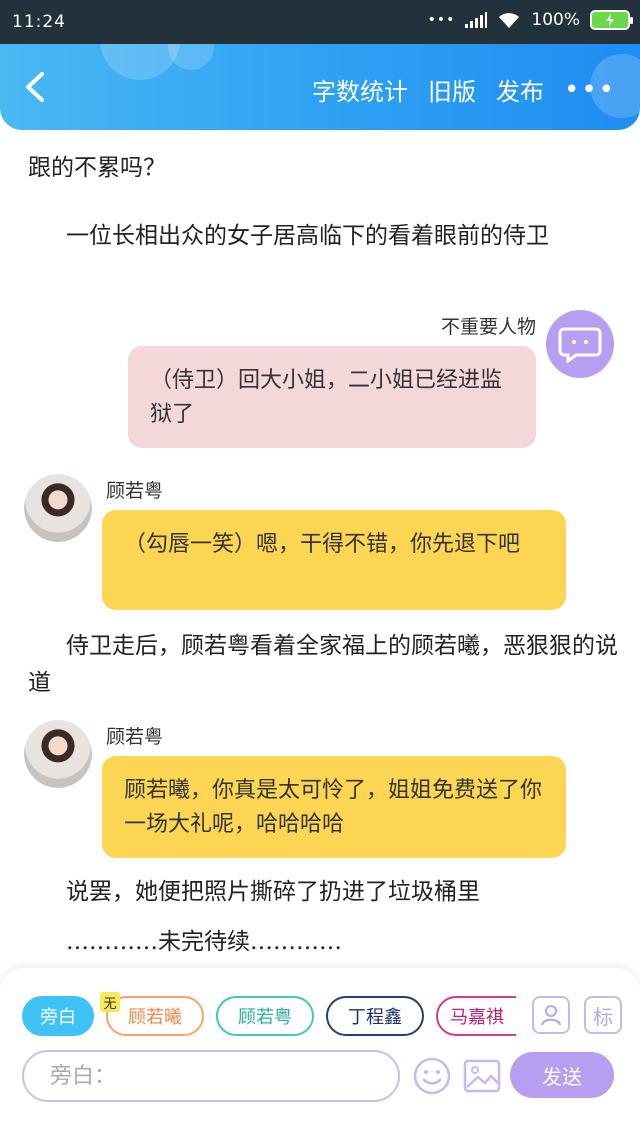  I want to click on message-bubble: （侍卫）回大小姐，二小姐已经进监狱了, so click(332, 397).